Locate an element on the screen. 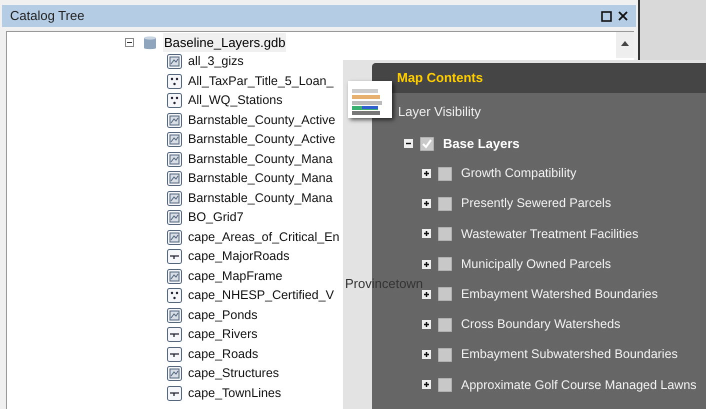 The height and width of the screenshot is (409, 706). layers-thumbnail is located at coordinates (370, 99).